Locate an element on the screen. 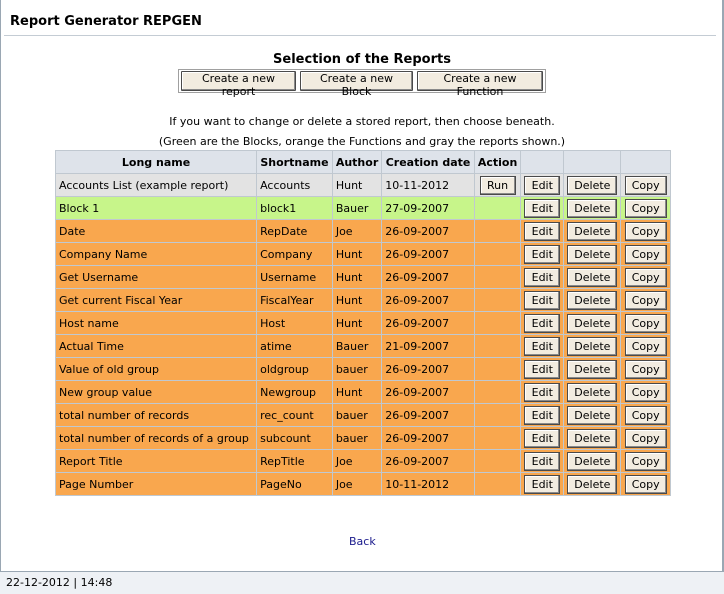 The width and height of the screenshot is (724, 594). cell-author: bauer is located at coordinates (357, 369).